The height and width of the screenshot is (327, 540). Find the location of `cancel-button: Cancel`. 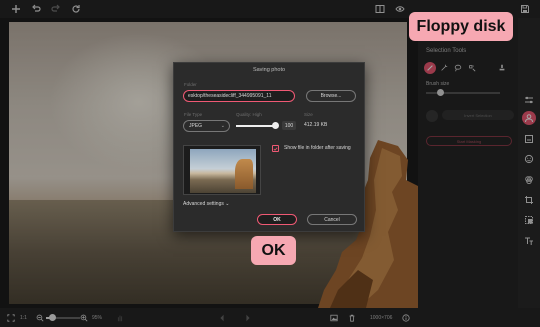

cancel-button: Cancel is located at coordinates (332, 219).